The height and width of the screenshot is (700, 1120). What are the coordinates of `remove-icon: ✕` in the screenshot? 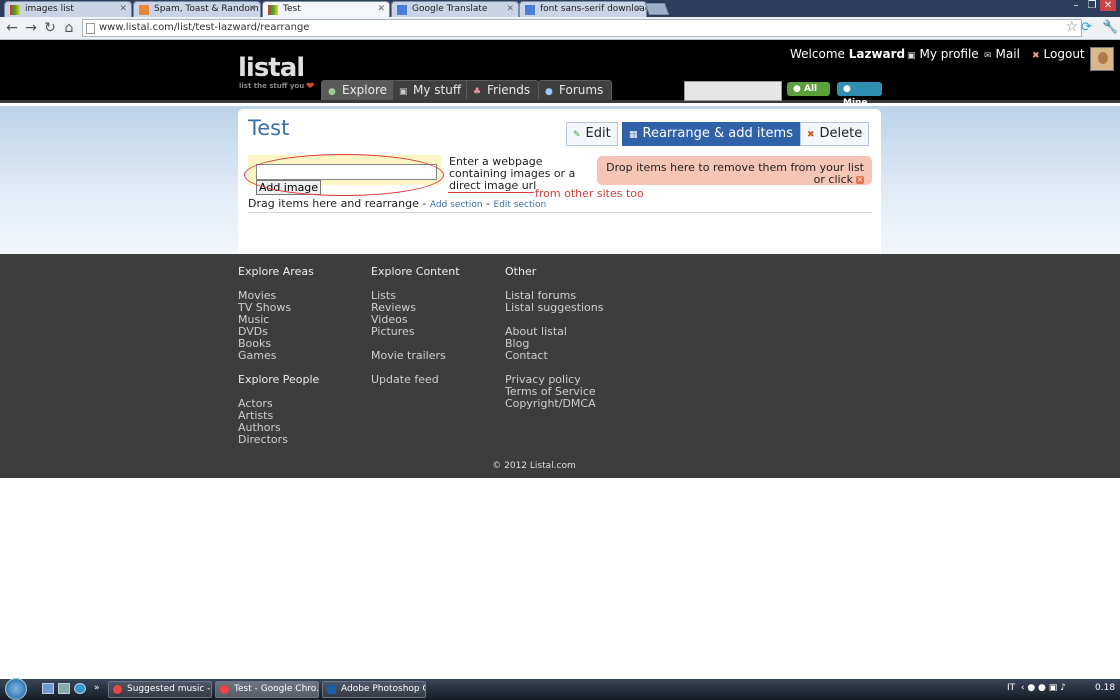 It's located at (860, 180).